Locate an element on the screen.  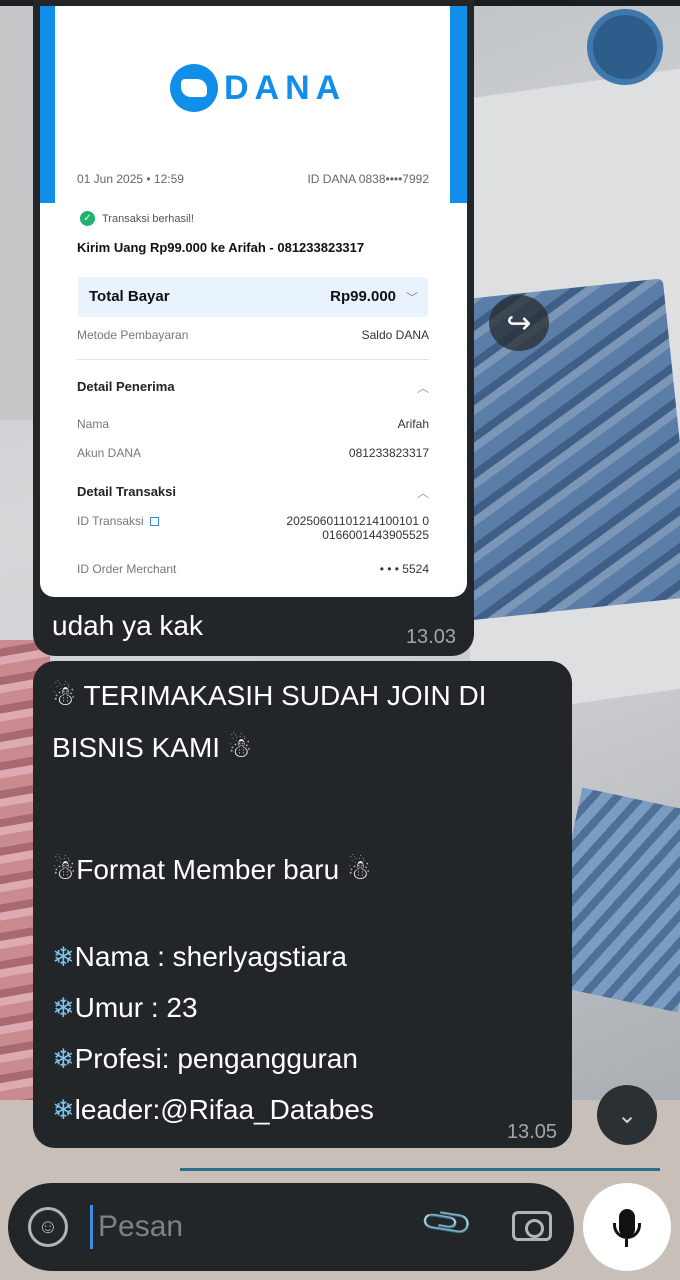
name-label: Nama is located at coordinates (93, 424).